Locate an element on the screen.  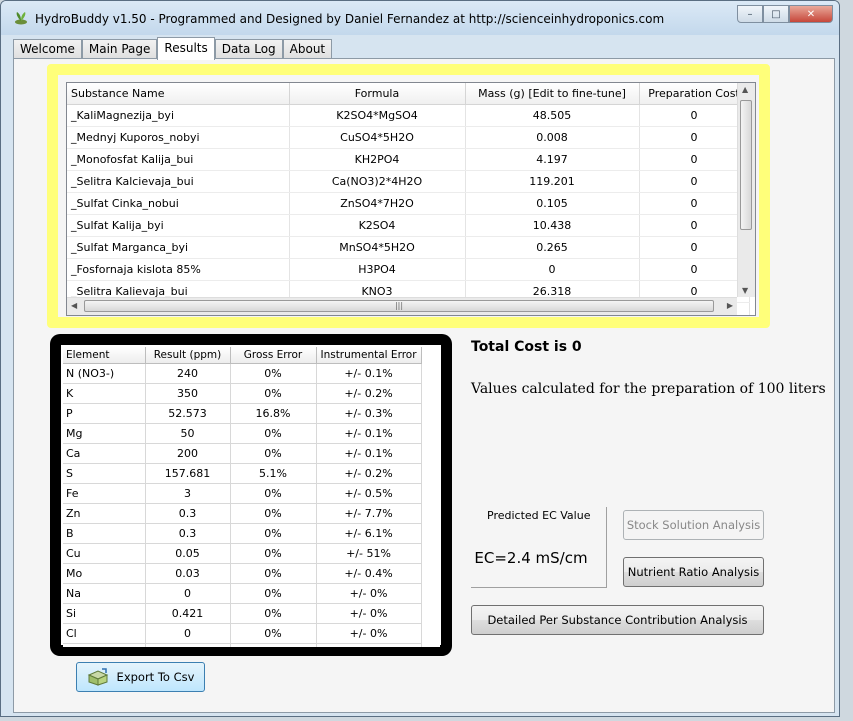
tab-about: About is located at coordinates (307, 49).